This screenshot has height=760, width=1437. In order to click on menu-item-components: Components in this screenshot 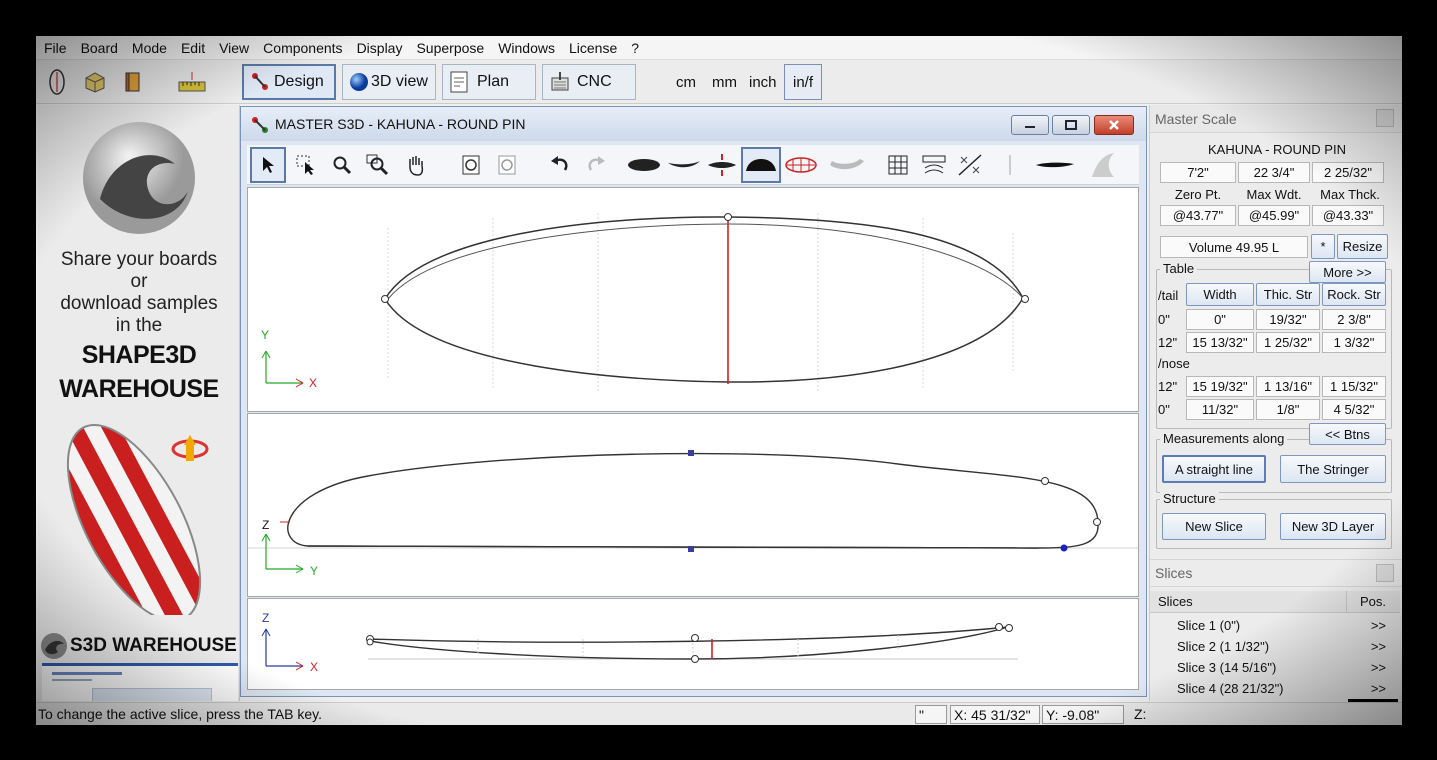, I will do `click(302, 48)`.